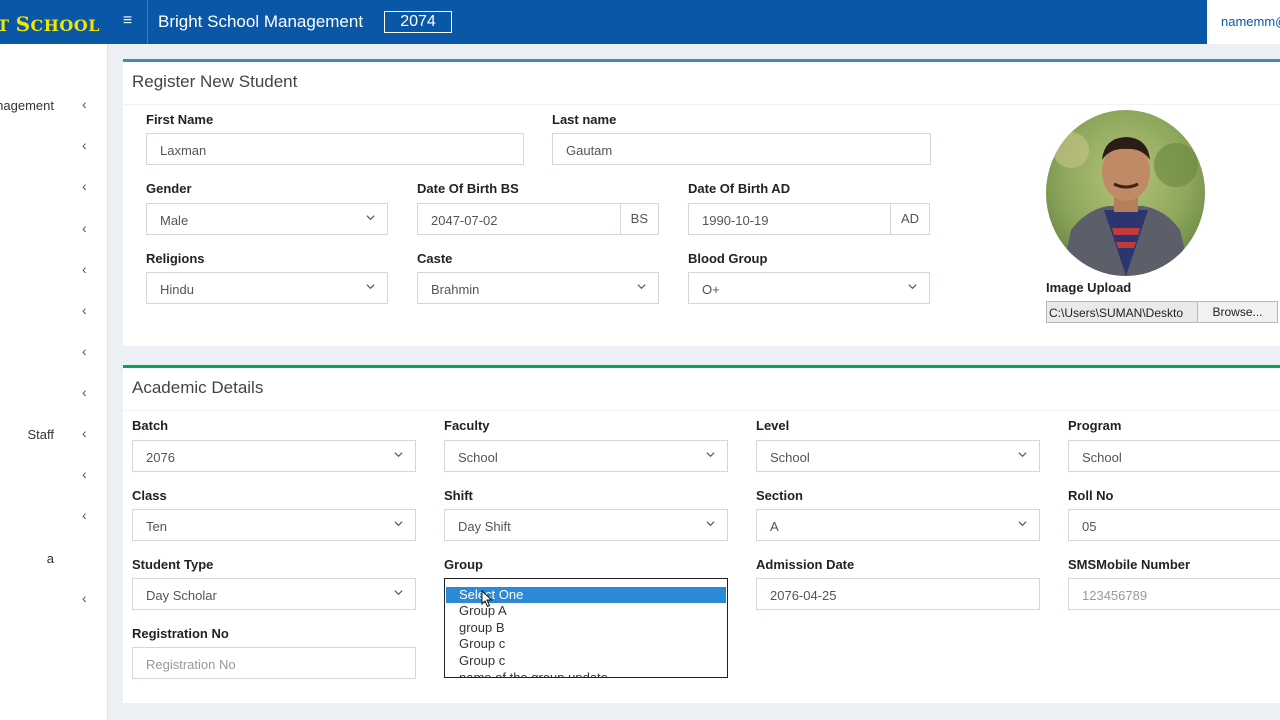  I want to click on student-type-select: Day Scholar, so click(274, 594).